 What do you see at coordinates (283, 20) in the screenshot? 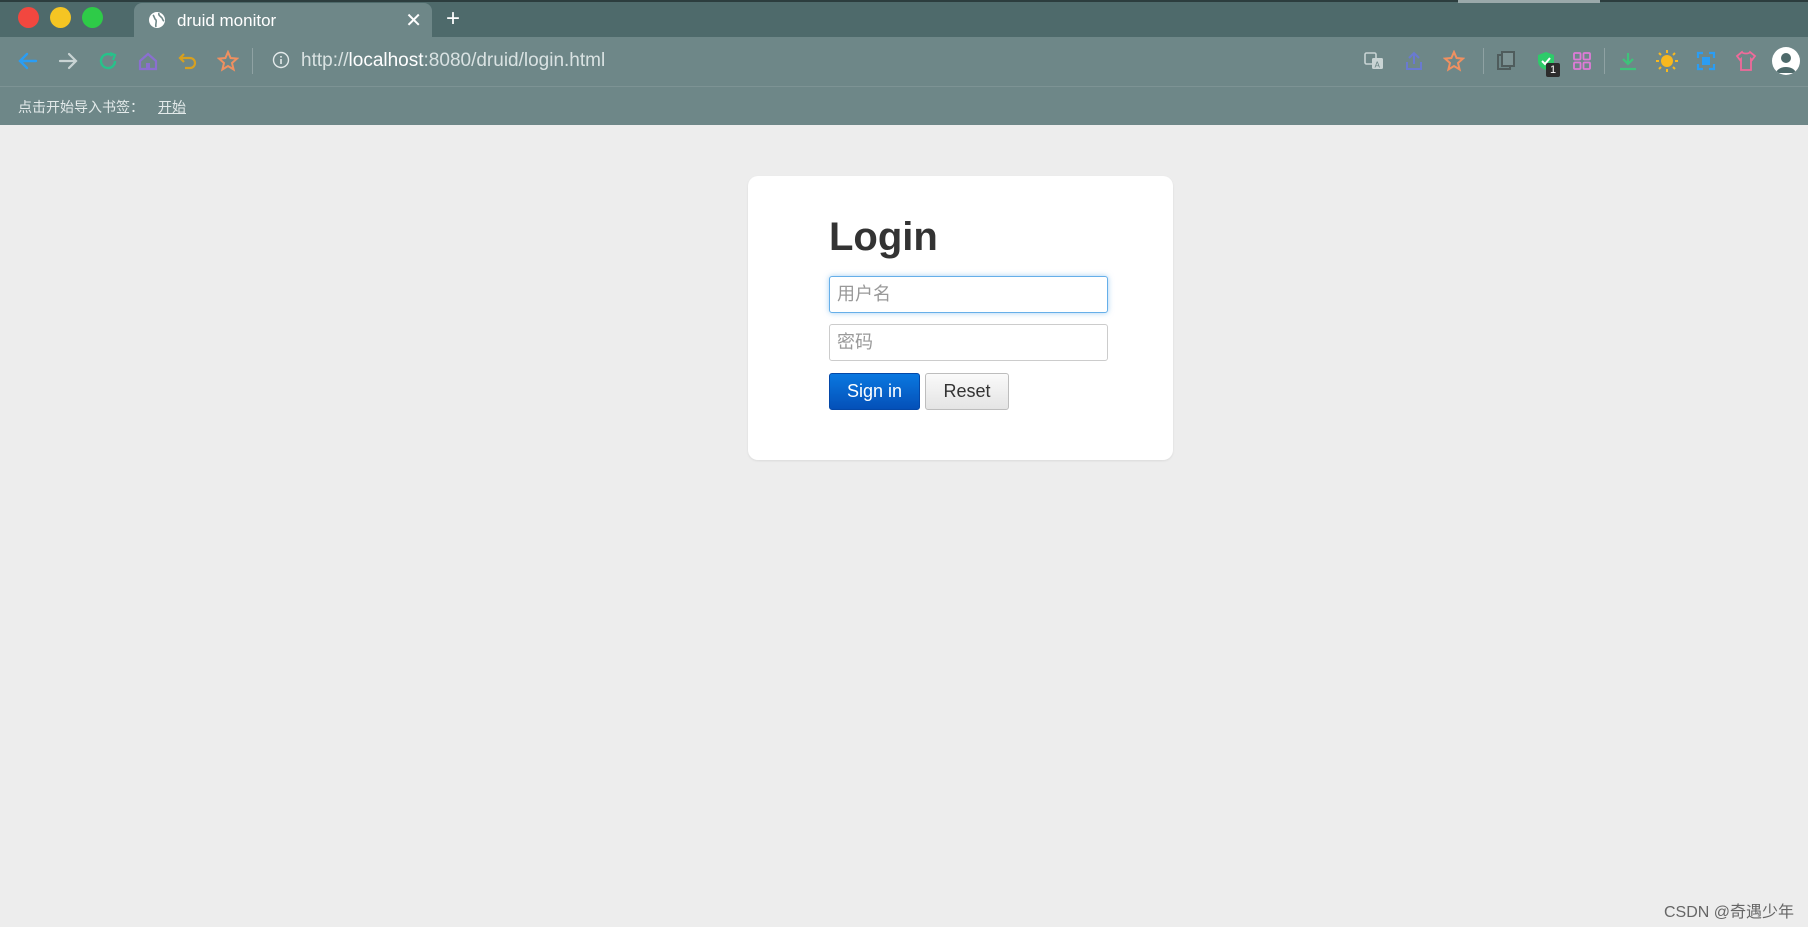
I see `tab-druid-monitor: druid monitor ✕` at bounding box center [283, 20].